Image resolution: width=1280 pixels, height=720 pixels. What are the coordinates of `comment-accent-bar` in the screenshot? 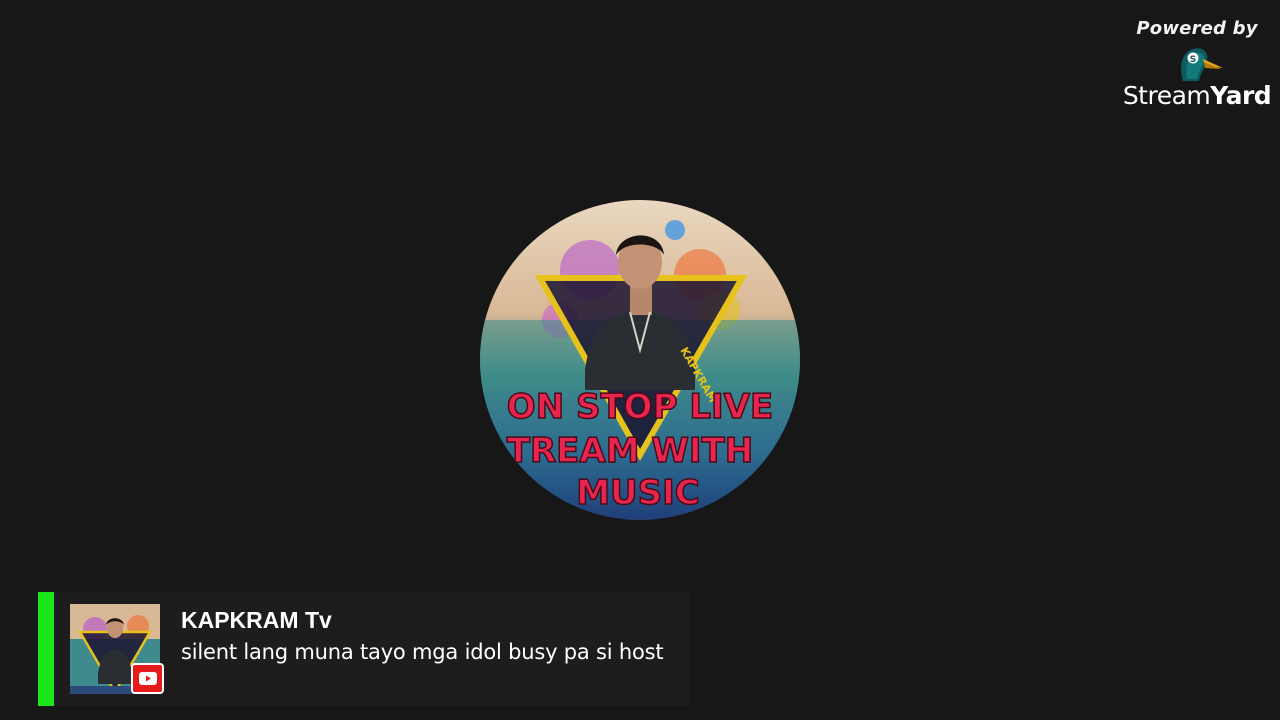 It's located at (46, 649).